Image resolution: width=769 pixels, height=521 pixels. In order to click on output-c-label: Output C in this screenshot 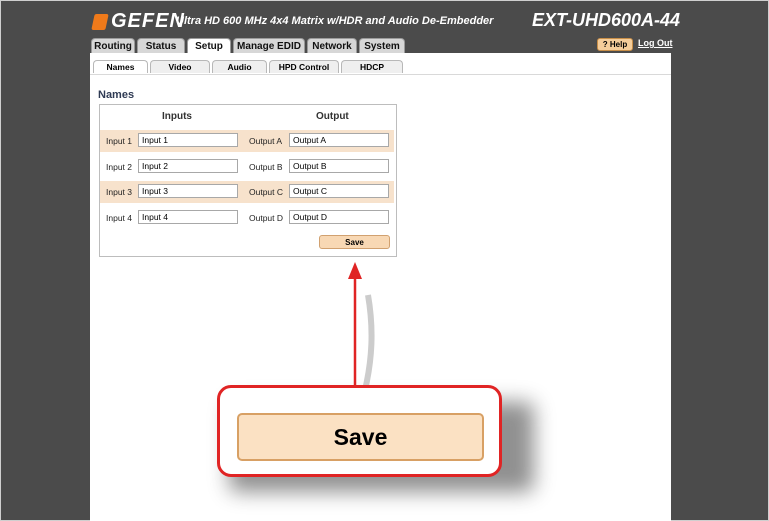, I will do `click(266, 192)`.